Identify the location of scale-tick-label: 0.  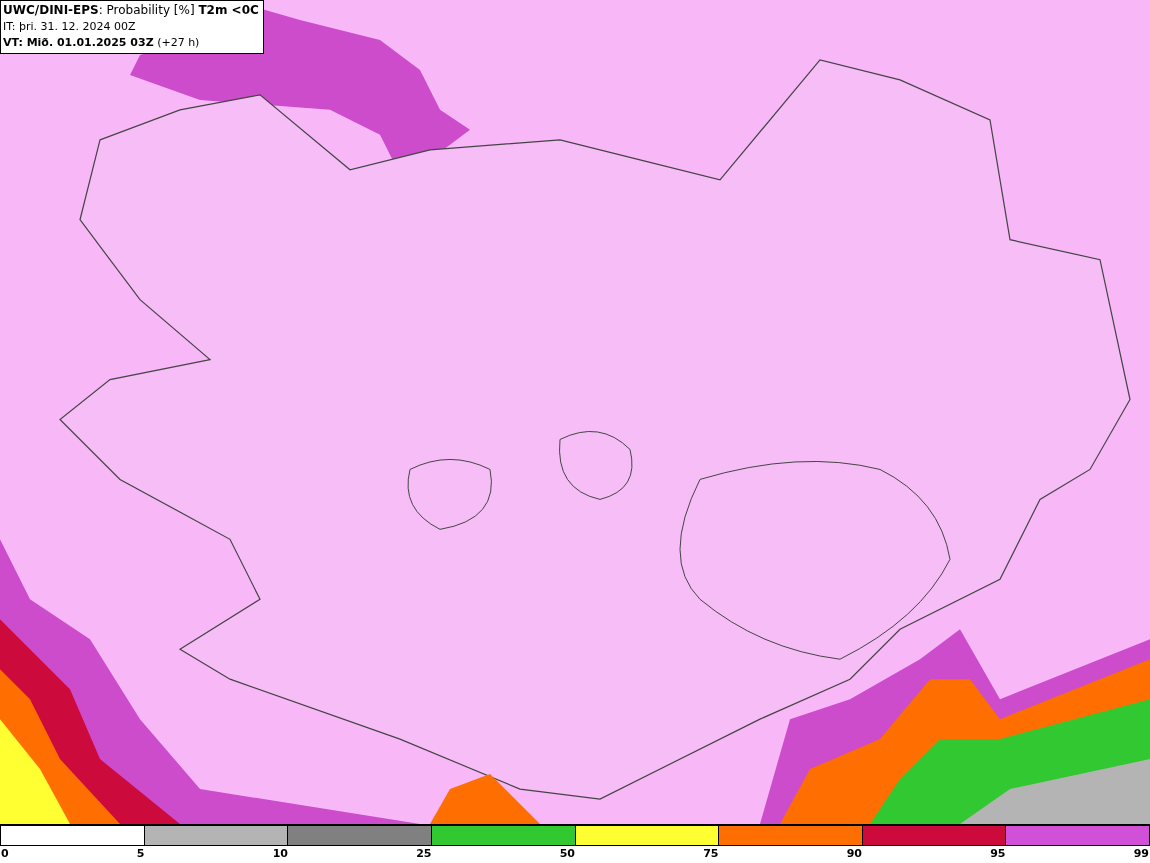
(5, 853).